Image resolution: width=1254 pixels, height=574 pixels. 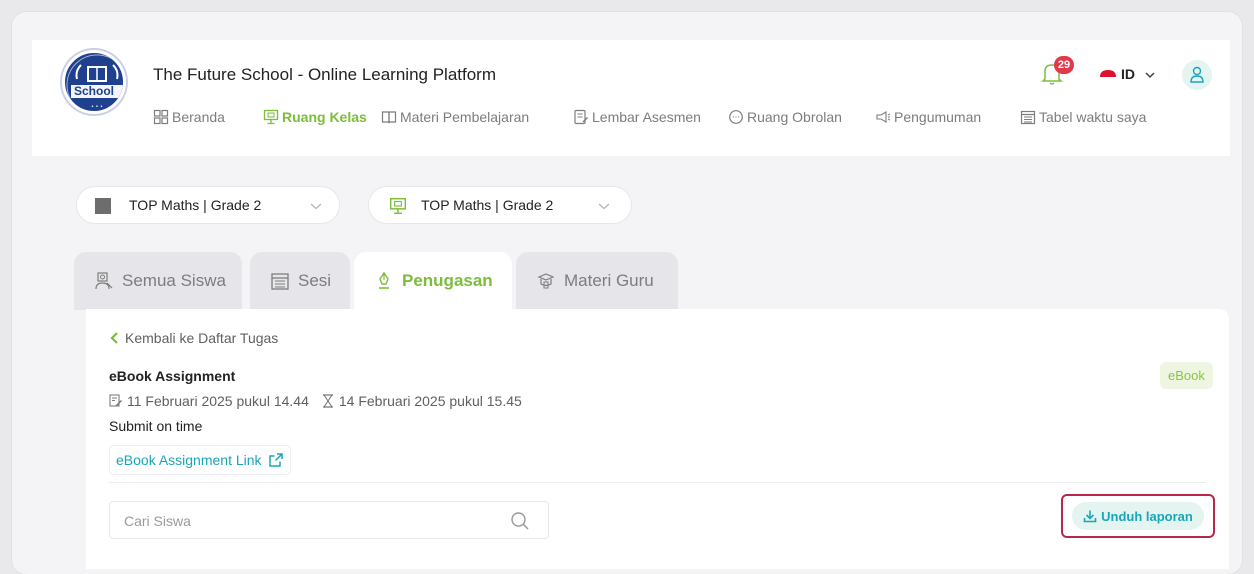 I want to click on nav-item-tabel-waktu: Tabel waktu saya, so click(x=1083, y=117).